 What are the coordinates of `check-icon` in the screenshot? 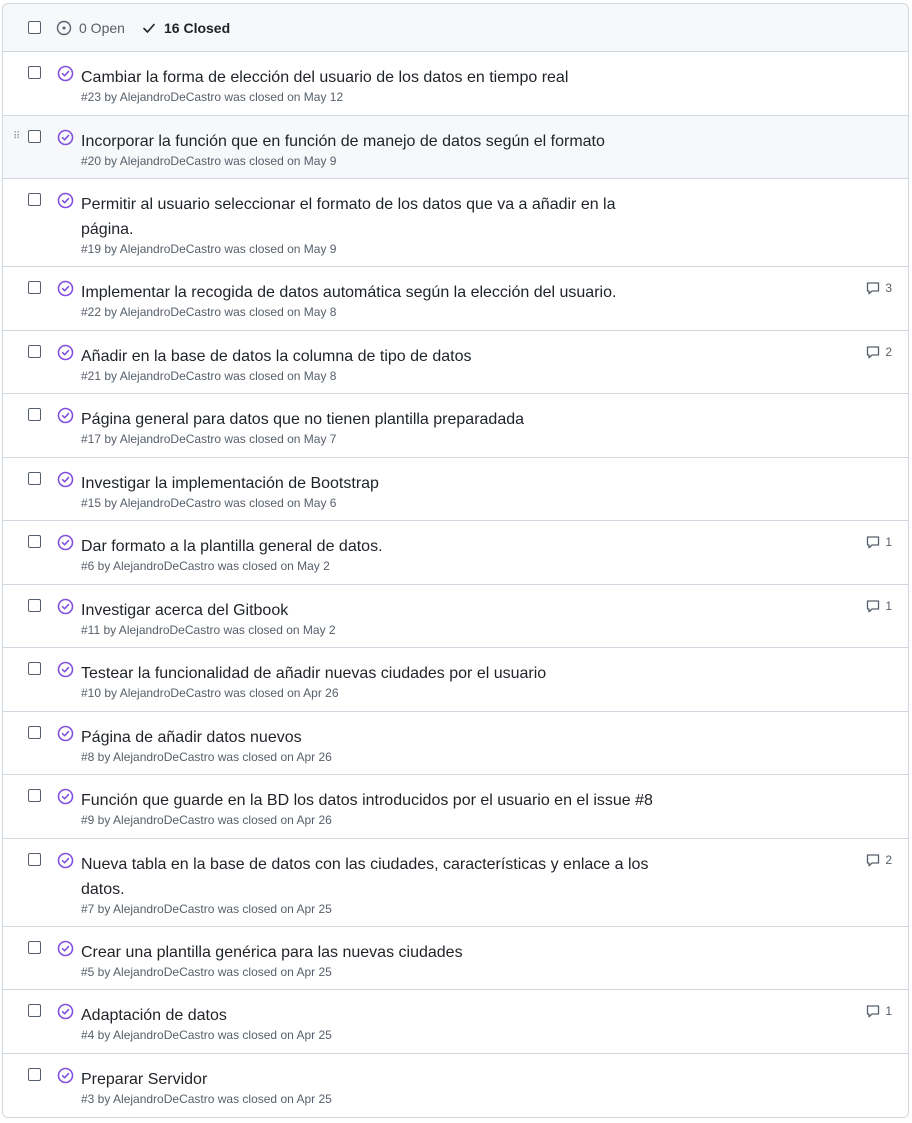 It's located at (149, 28).